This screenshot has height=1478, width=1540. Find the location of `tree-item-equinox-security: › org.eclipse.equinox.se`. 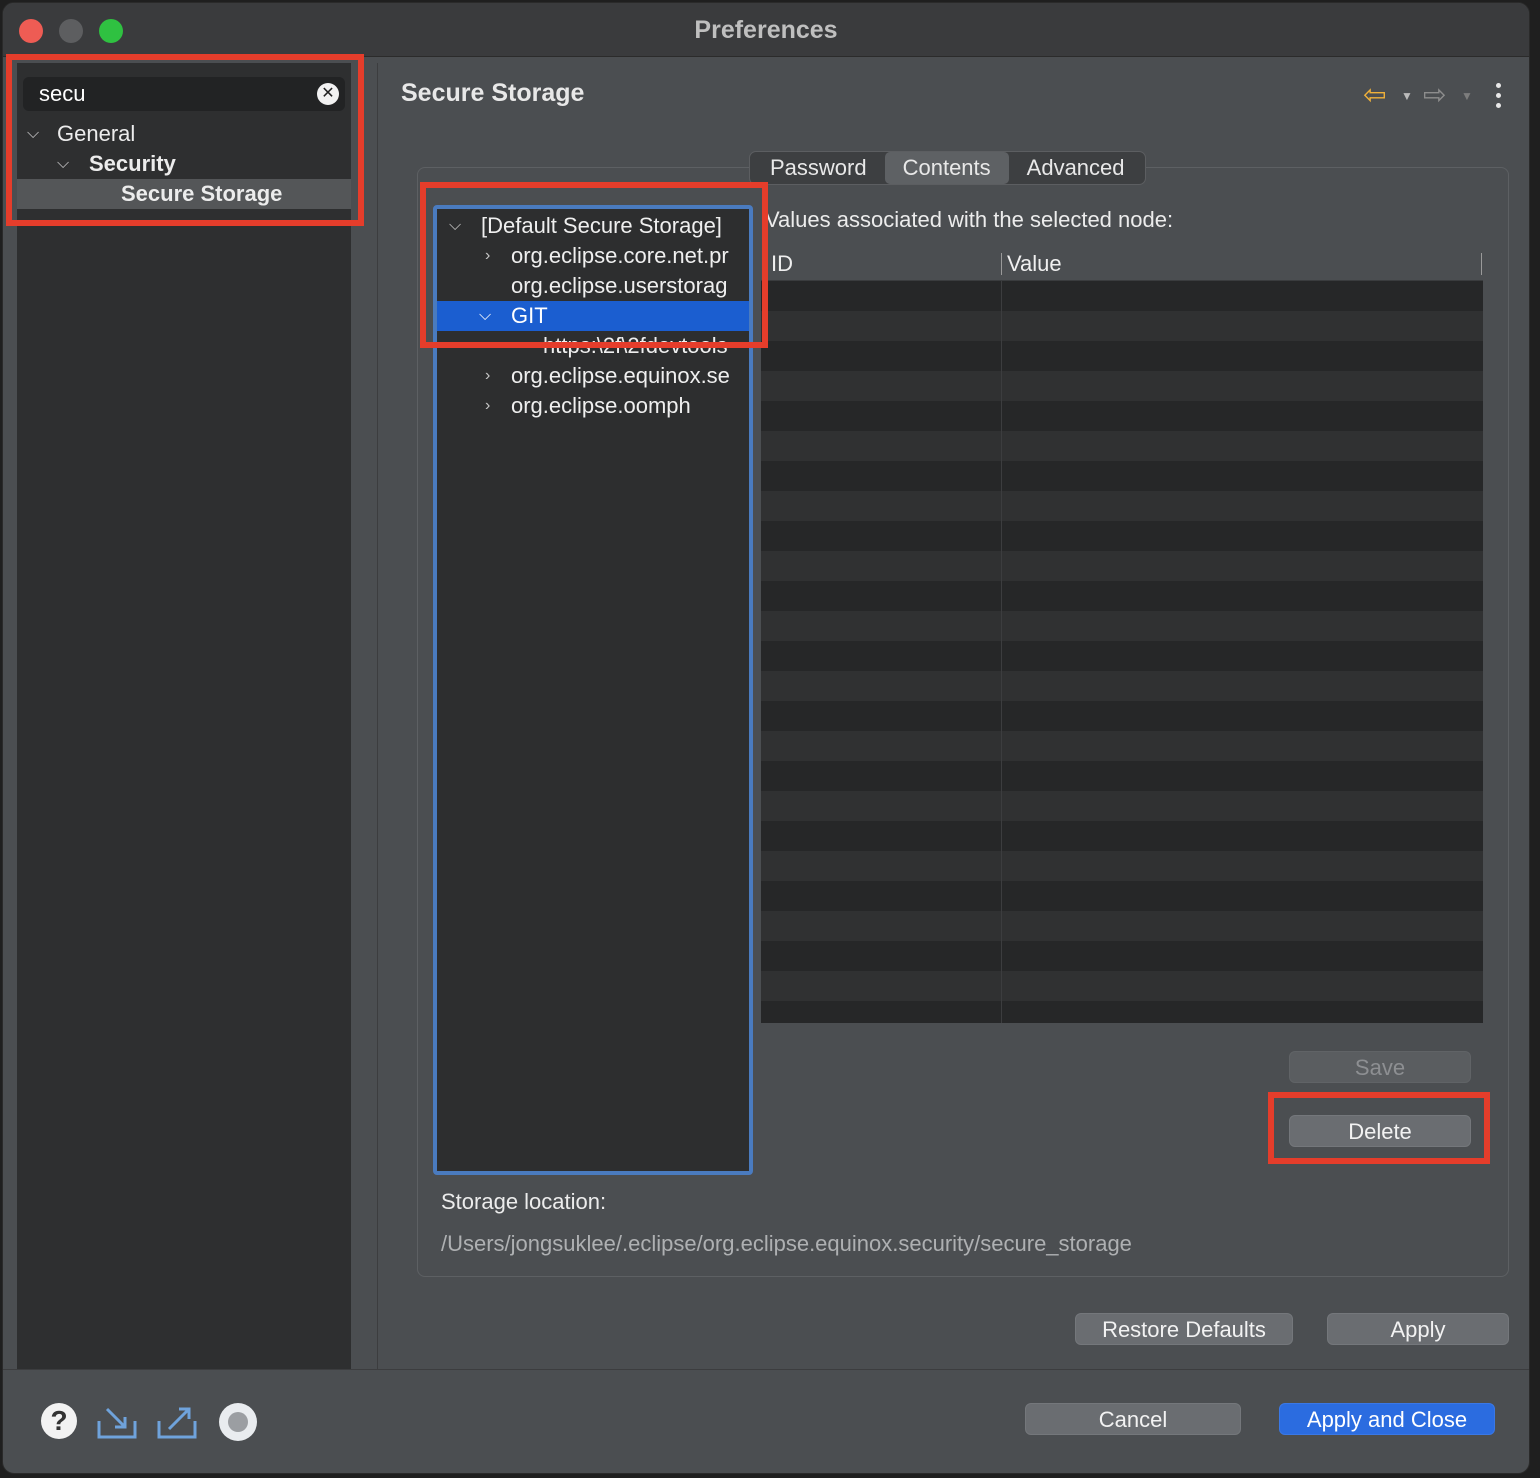

tree-item-equinox-security: › org.eclipse.equinox.se is located at coordinates (593, 376).